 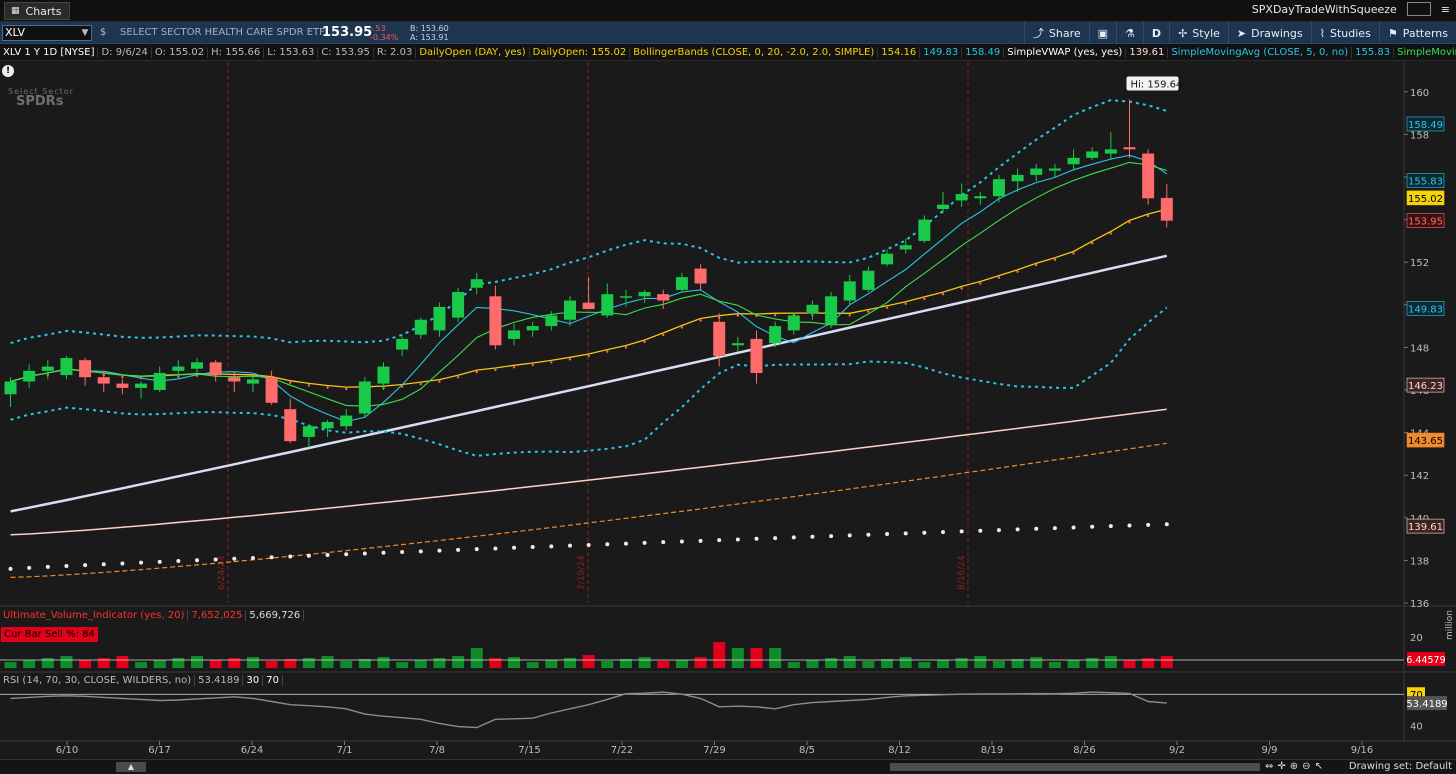 What do you see at coordinates (37, 11) in the screenshot?
I see `charts-tab: ▦ Charts` at bounding box center [37, 11].